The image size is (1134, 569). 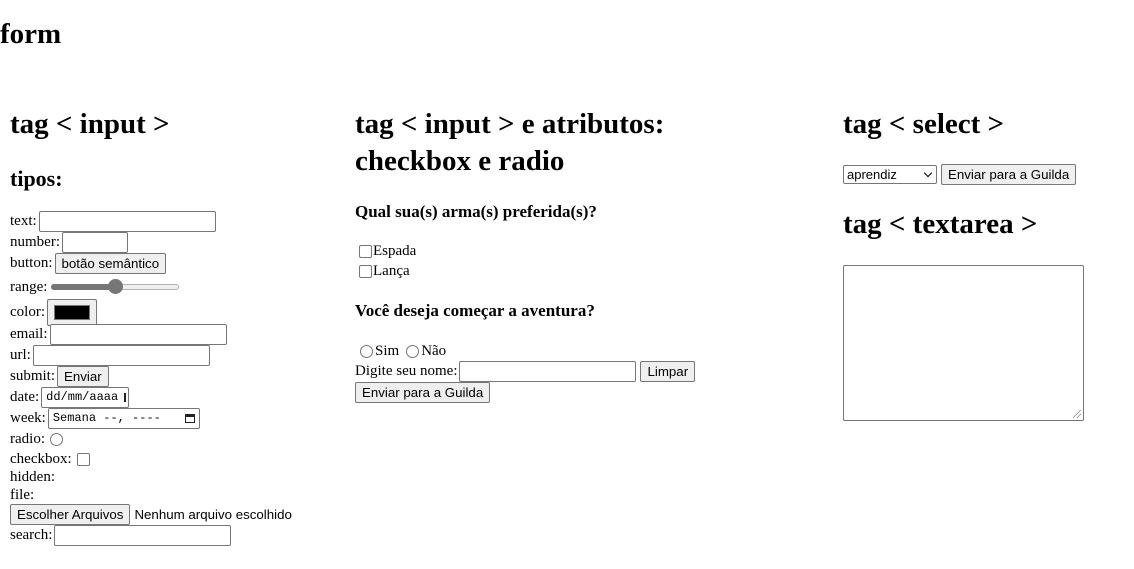 I want to click on email-input, so click(x=138, y=334).